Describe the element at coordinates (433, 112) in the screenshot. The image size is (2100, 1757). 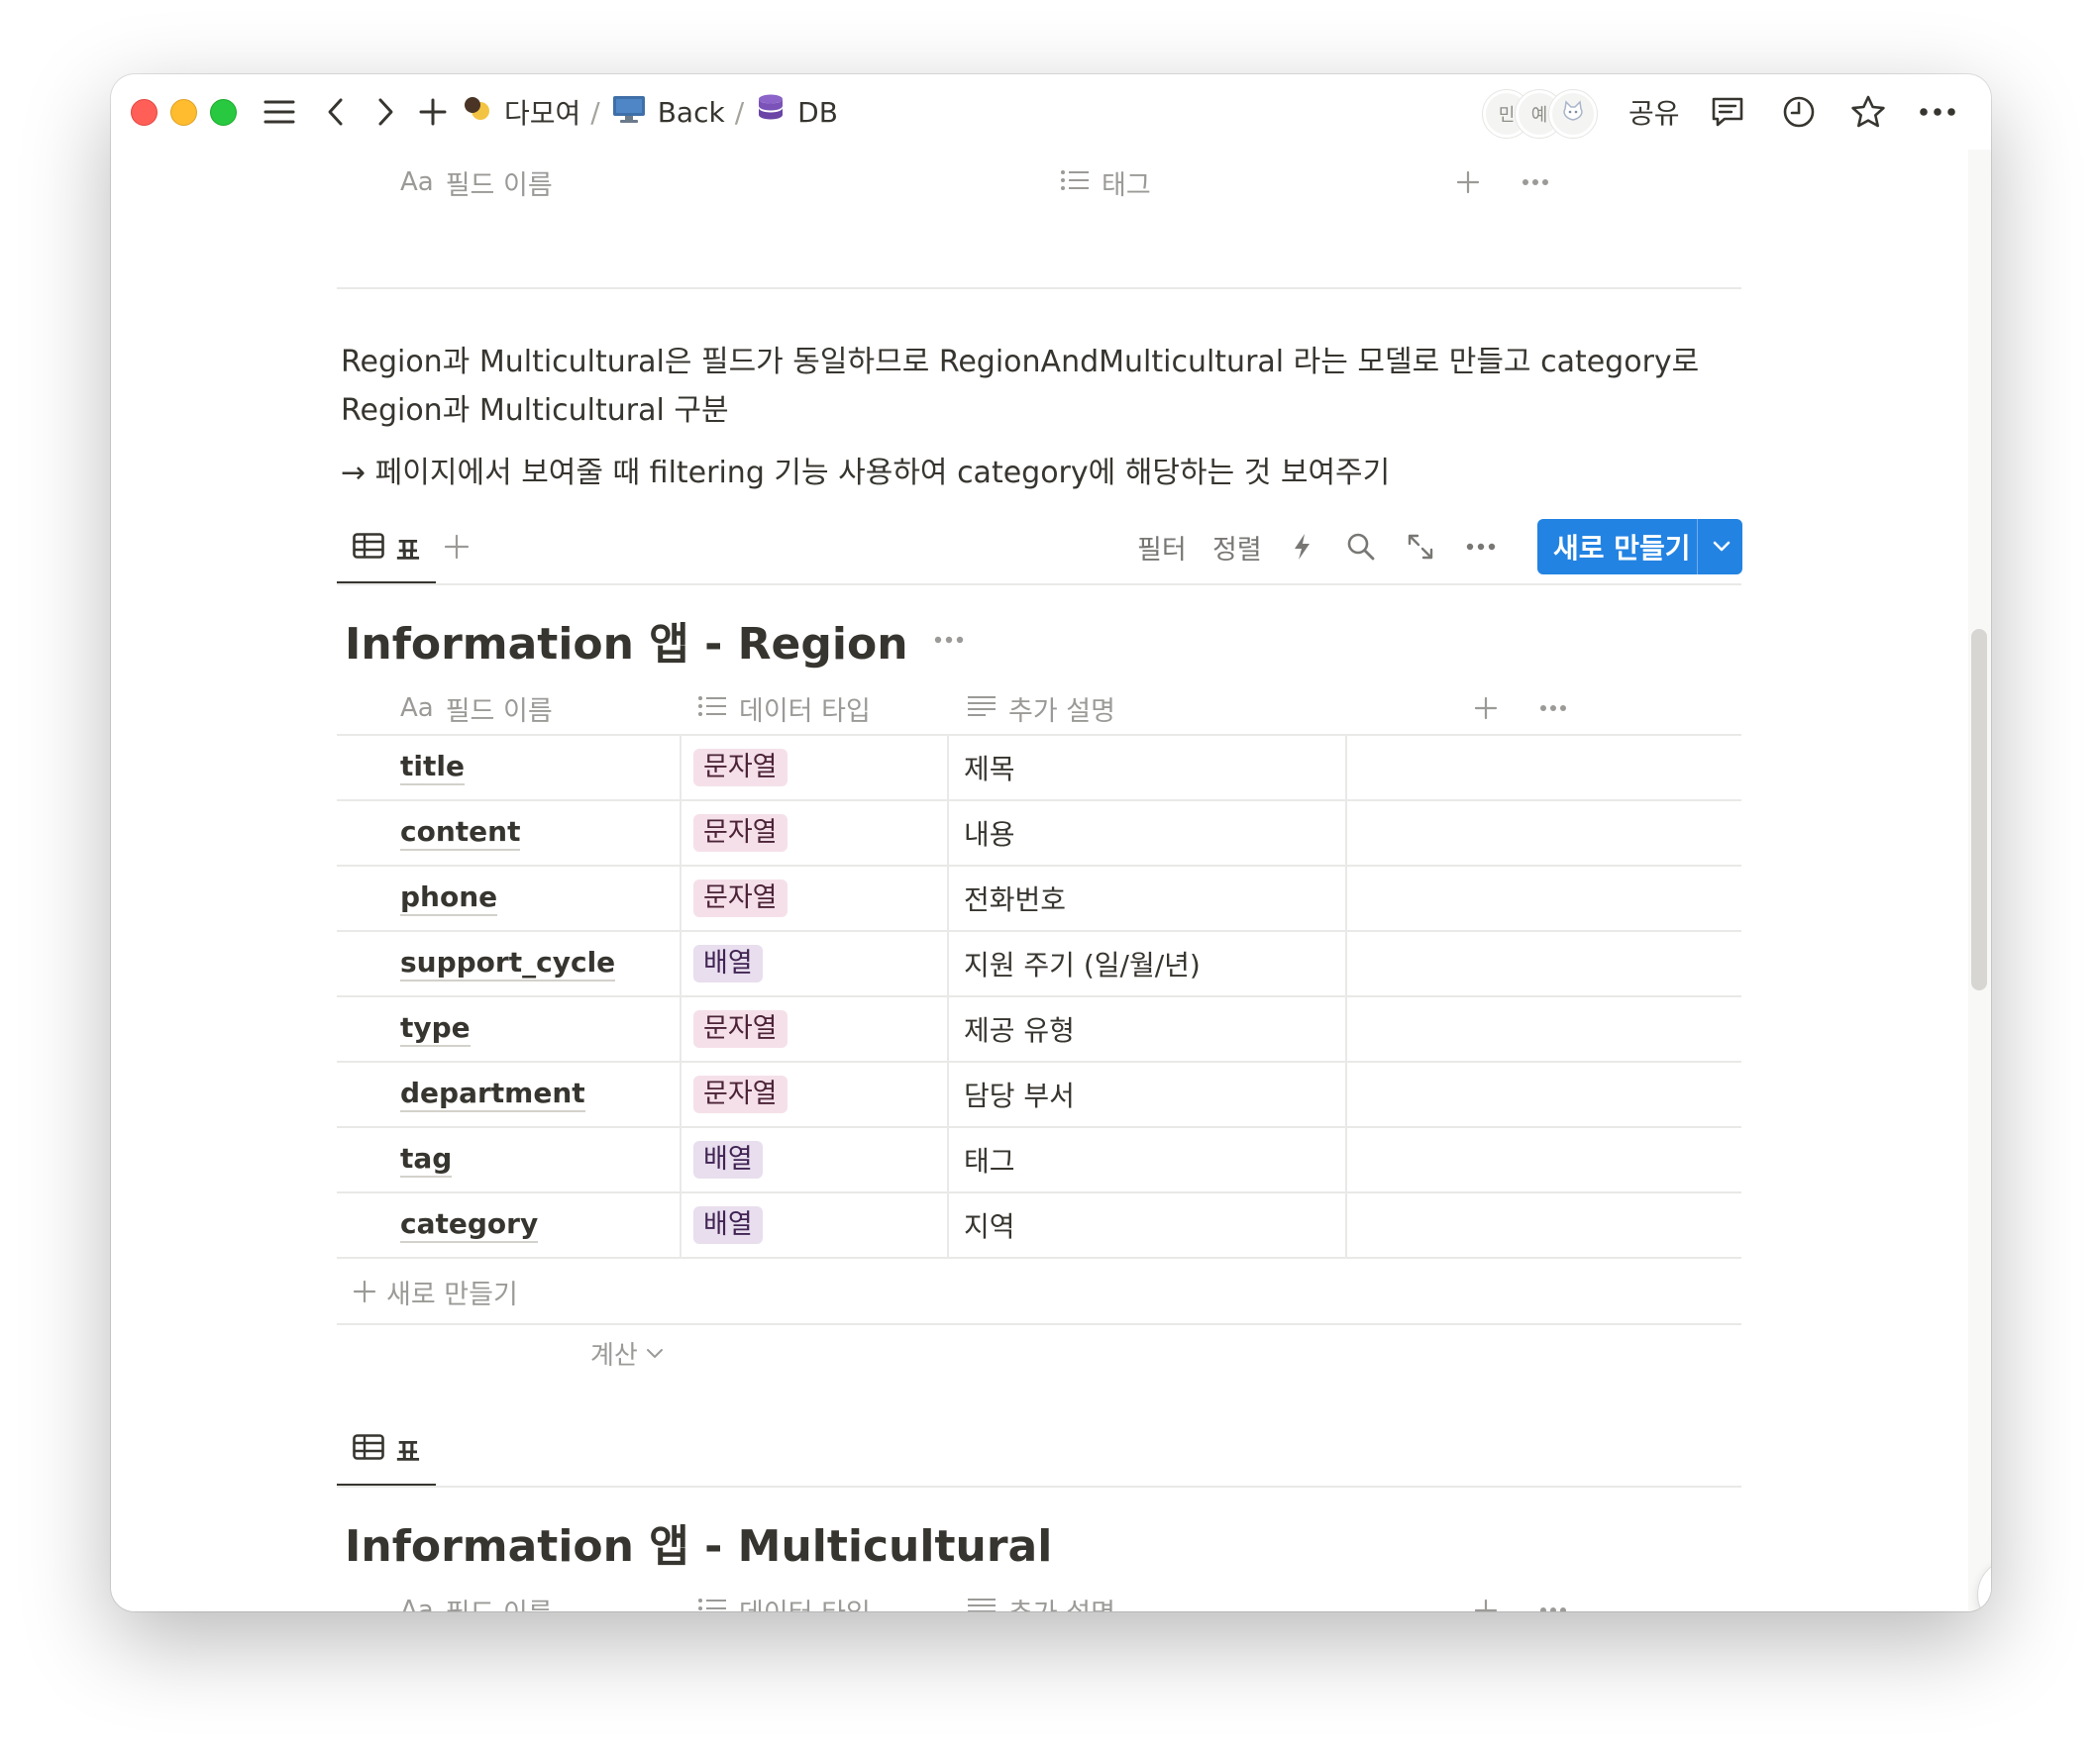
I see `new-page-plus-icon` at that location.